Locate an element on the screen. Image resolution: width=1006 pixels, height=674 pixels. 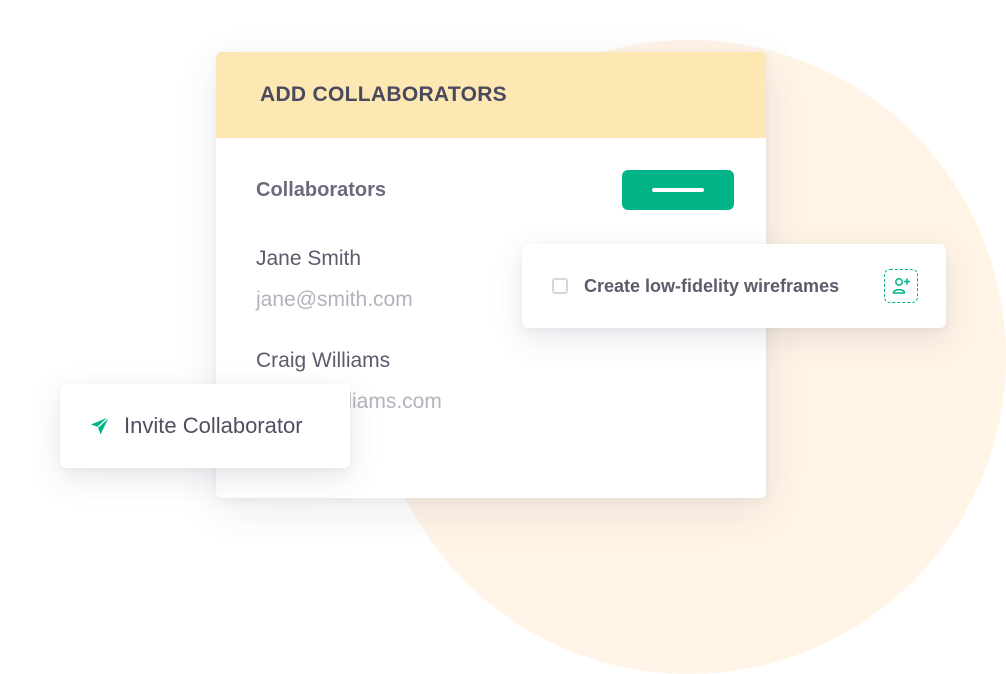
task-checkbox is located at coordinates (560, 286).